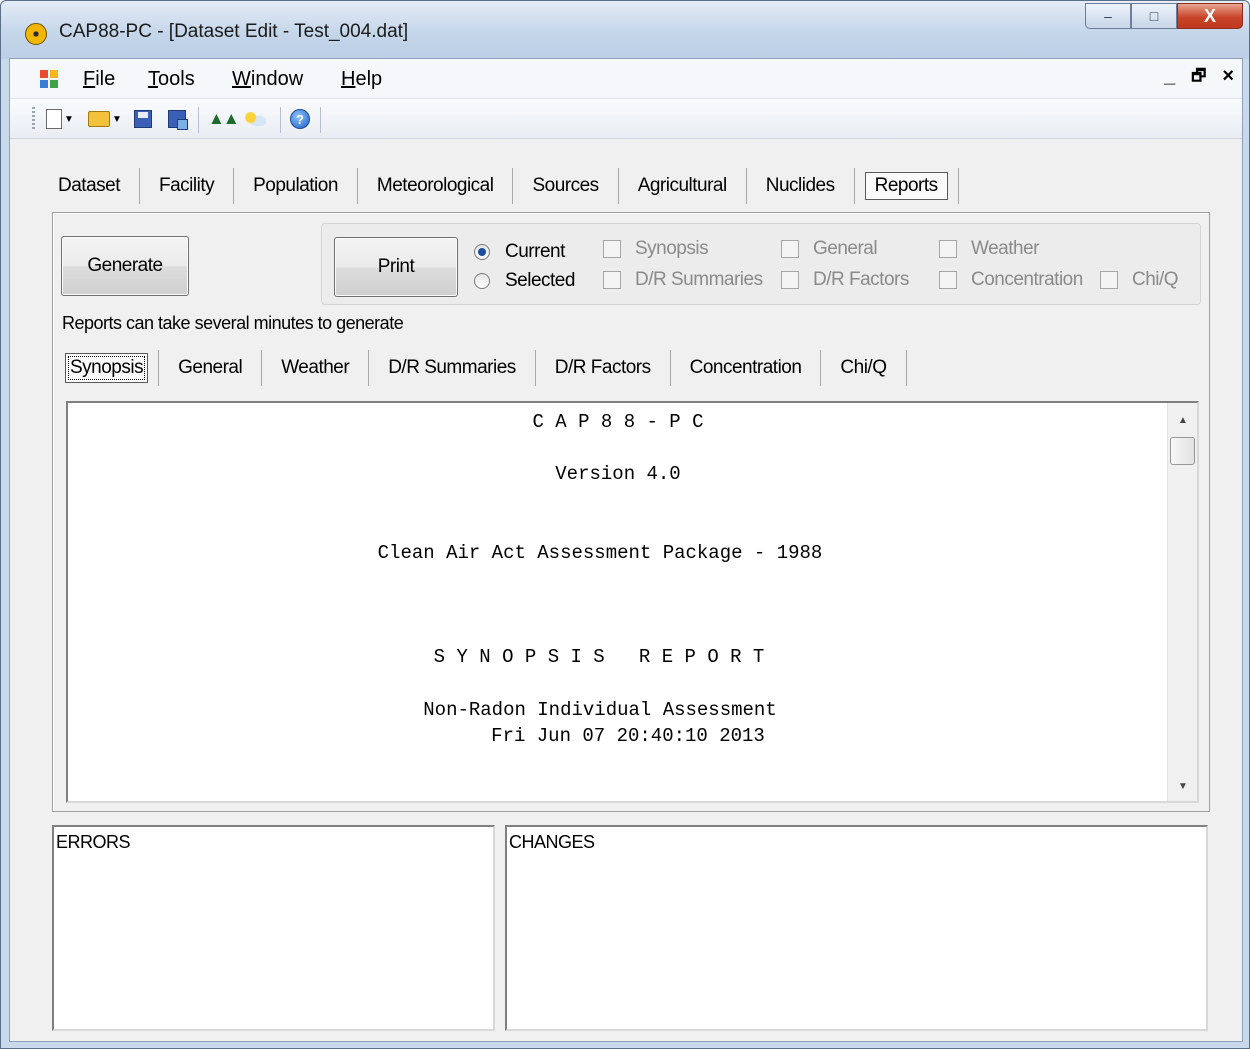  Describe the element at coordinates (566, 186) in the screenshot. I see `tab-sources: Sources` at that location.